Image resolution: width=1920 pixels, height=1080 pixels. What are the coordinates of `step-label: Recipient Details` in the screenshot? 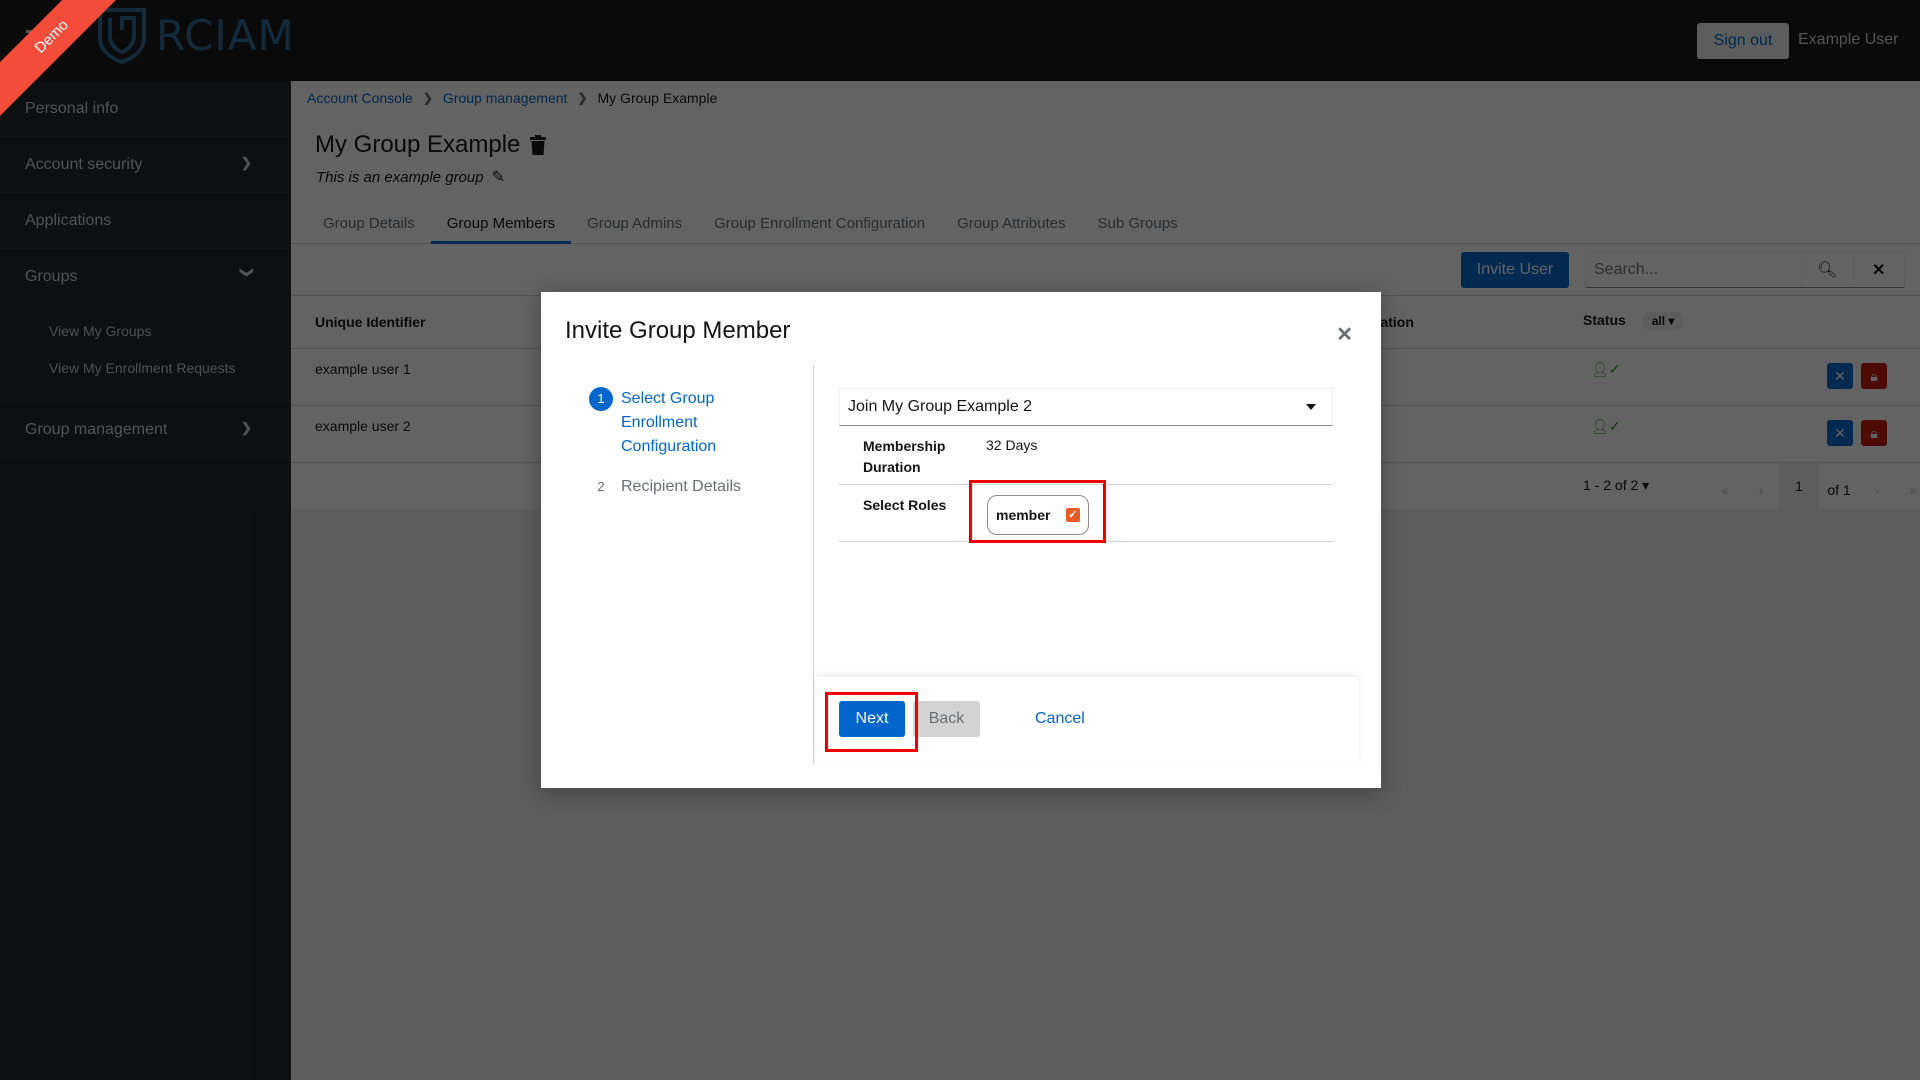 It's located at (681, 486).